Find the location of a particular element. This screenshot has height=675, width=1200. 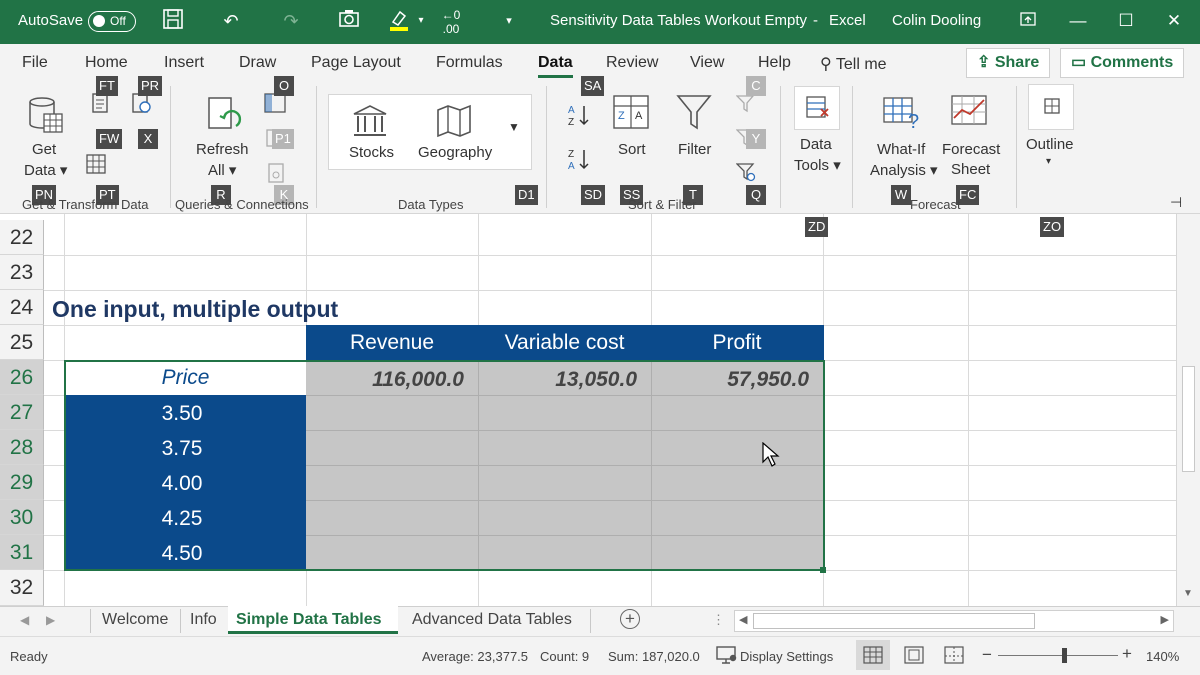

tab-formulas: Formulas is located at coordinates (469, 63).